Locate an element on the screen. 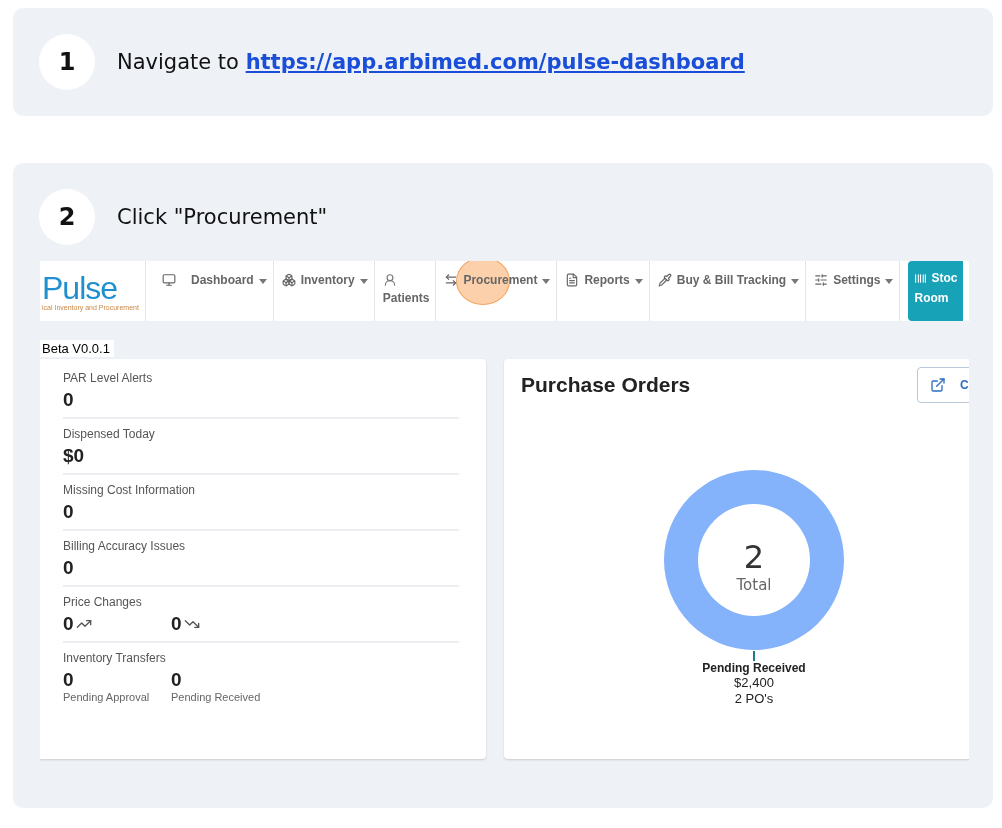  step-number: 1 is located at coordinates (67, 62).